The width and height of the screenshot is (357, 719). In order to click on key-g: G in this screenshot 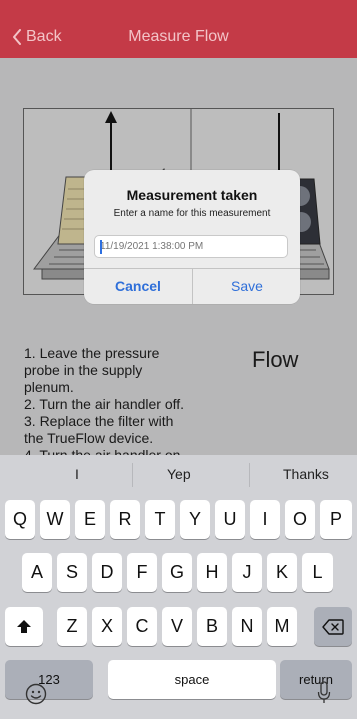, I will do `click(177, 572)`.